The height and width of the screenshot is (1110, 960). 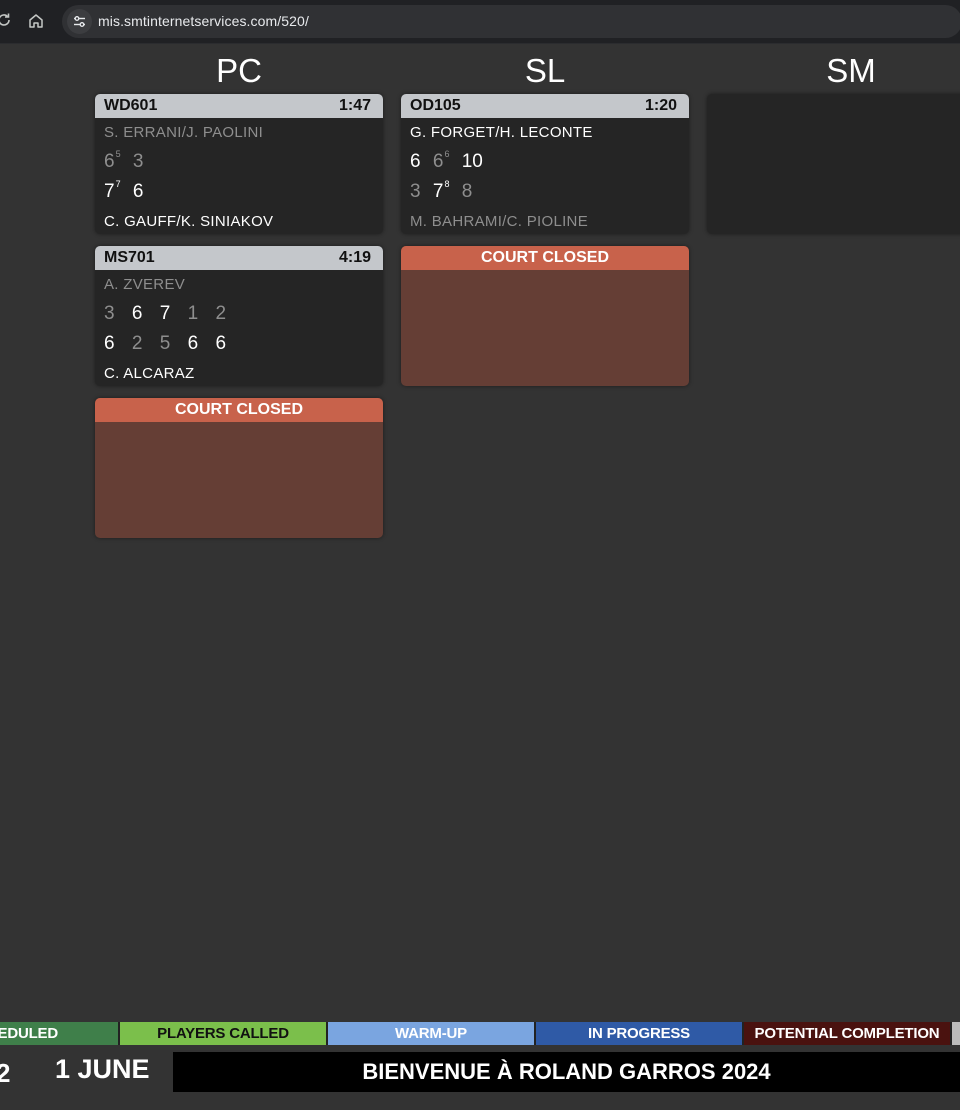 What do you see at coordinates (127, 191) in the screenshot?
I see `score-row-bottom: 77 6` at bounding box center [127, 191].